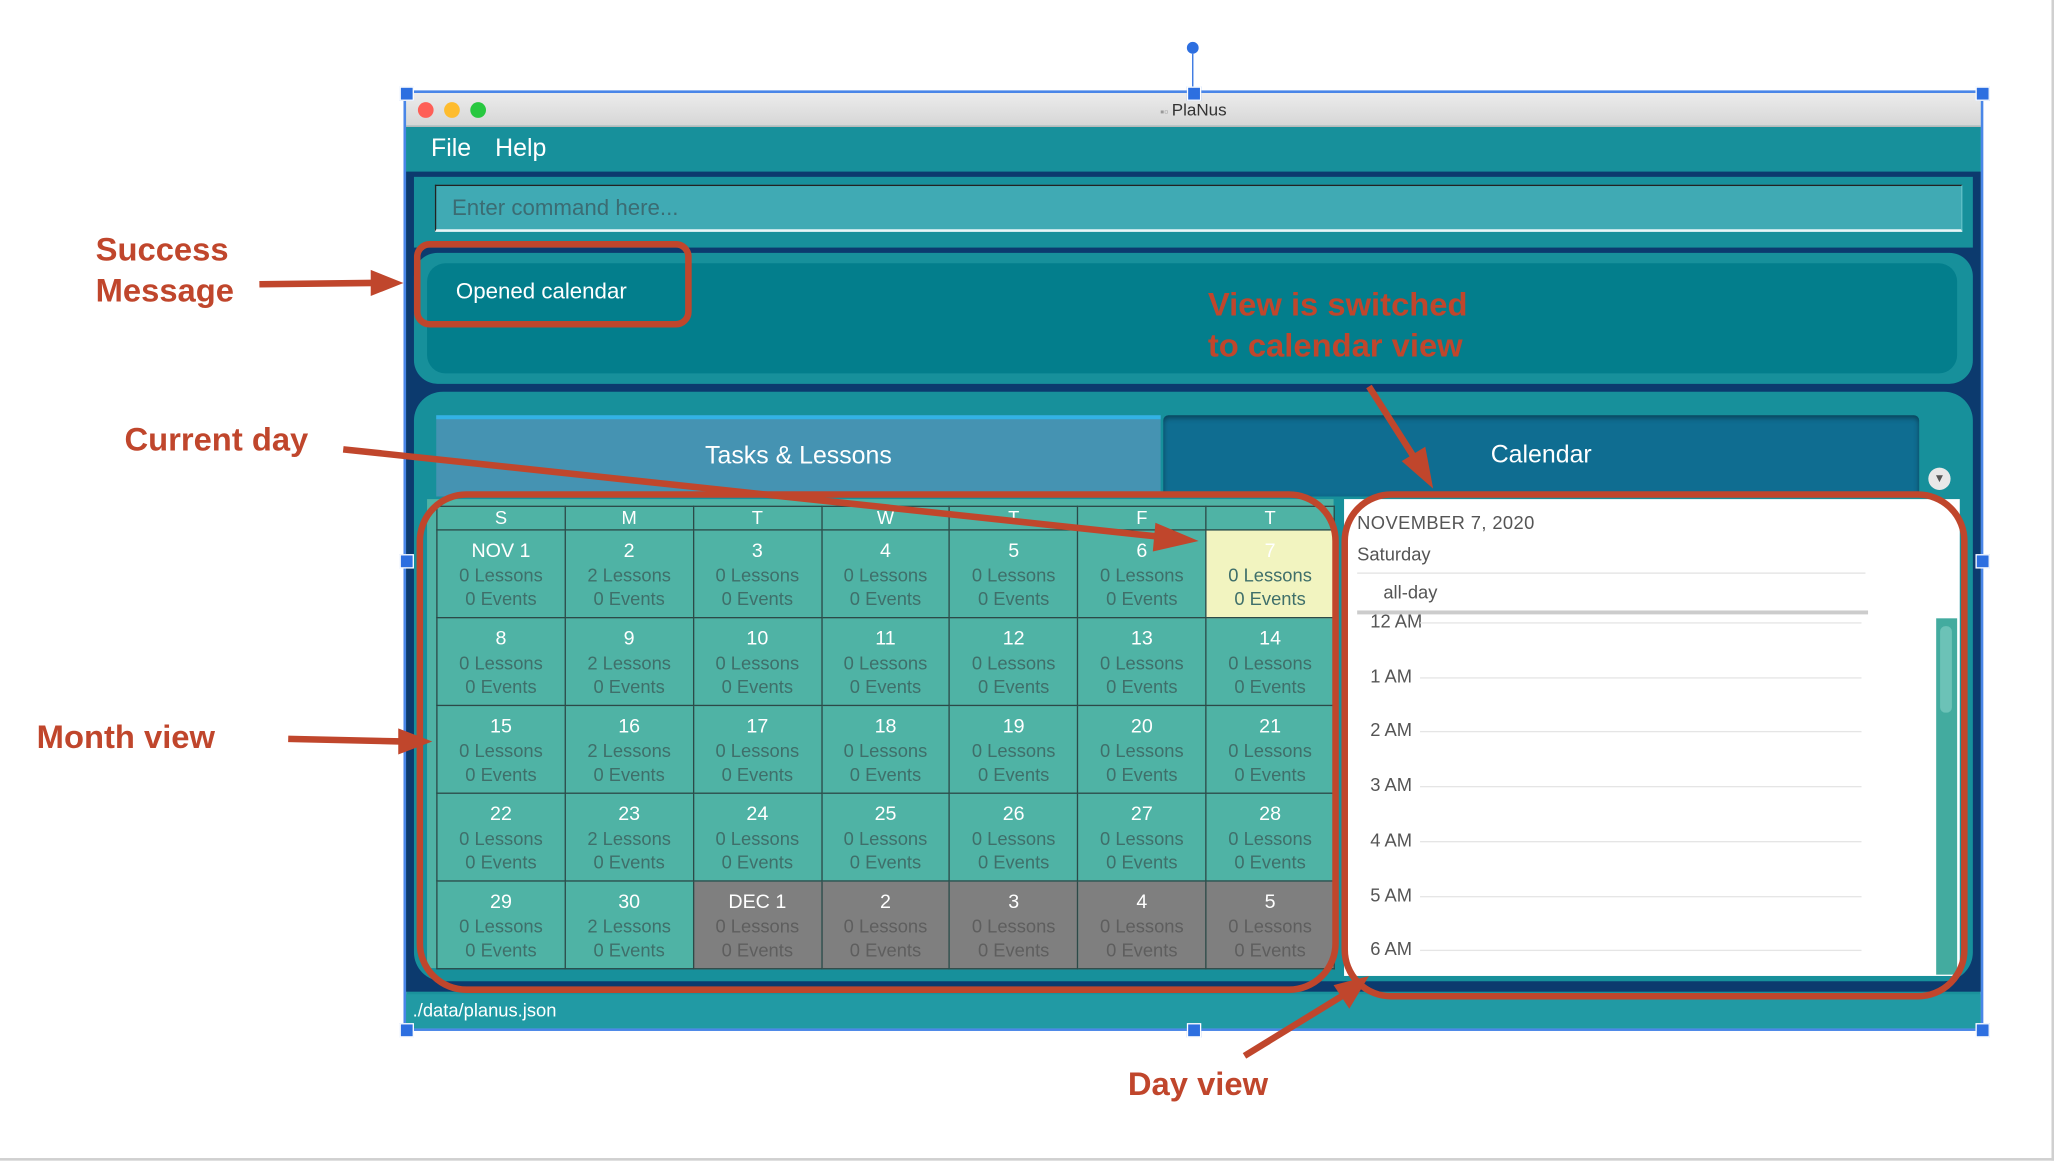 The image size is (2054, 1161). What do you see at coordinates (316, 283) in the screenshot?
I see `success-arrow` at bounding box center [316, 283].